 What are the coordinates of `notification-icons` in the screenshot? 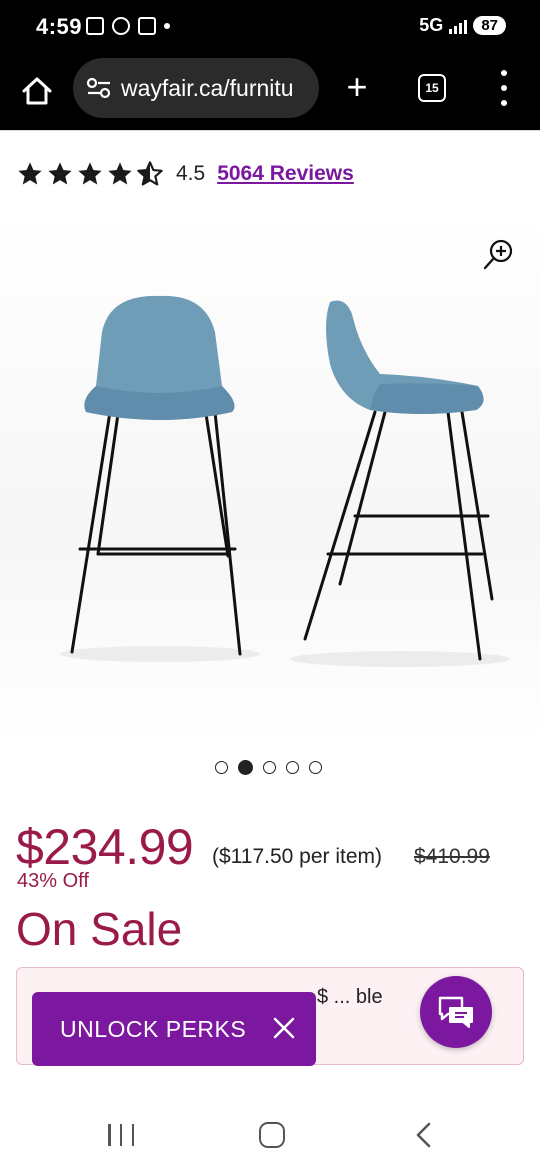 It's located at (128, 26).